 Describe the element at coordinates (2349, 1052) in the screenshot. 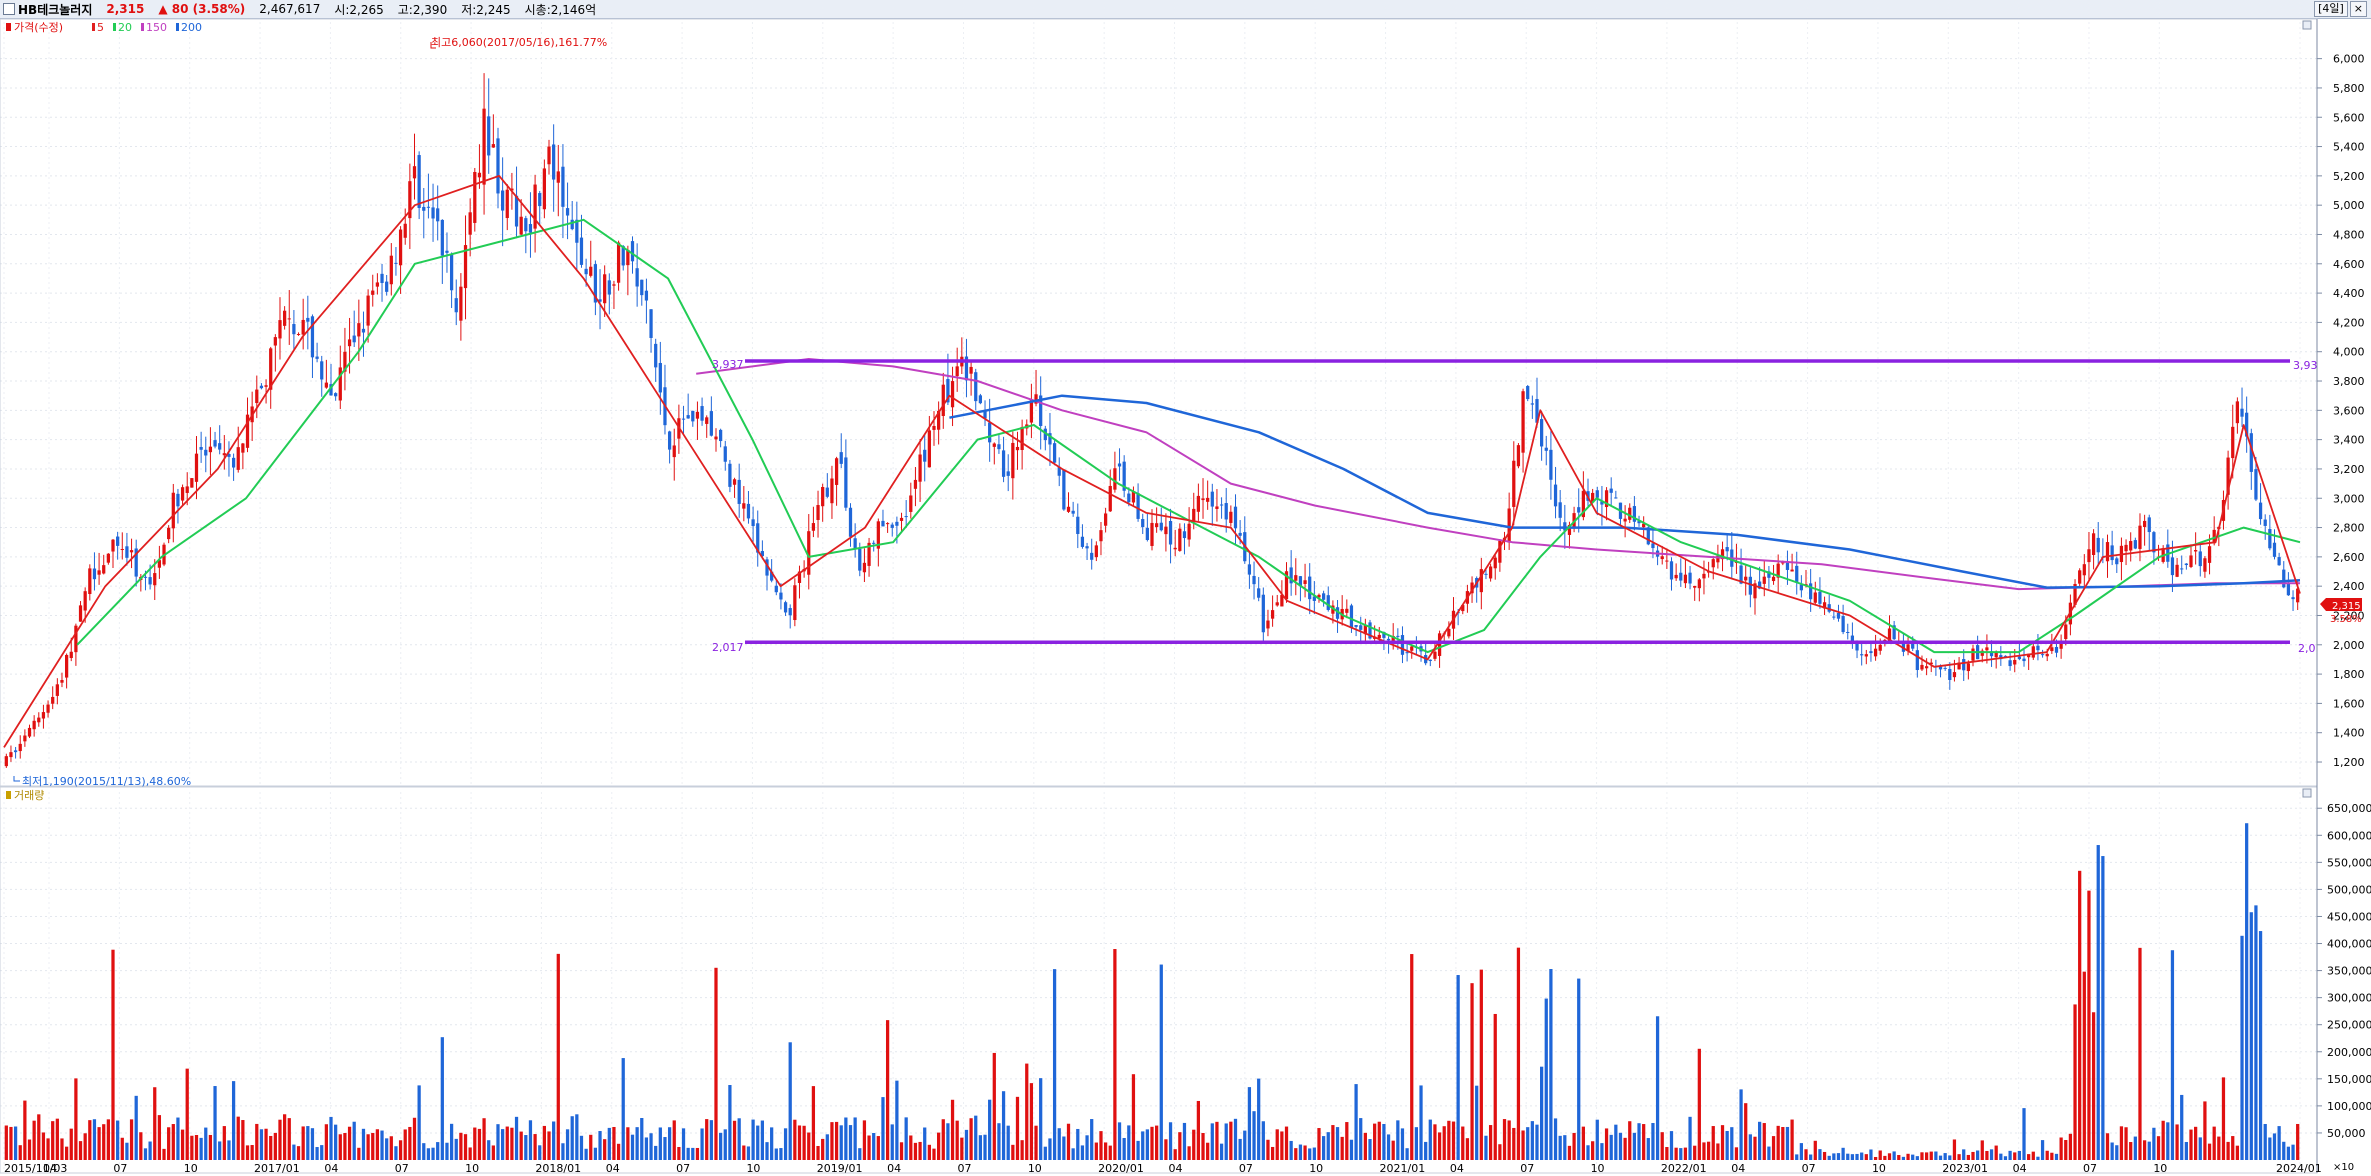

I see `volume-tick-label: 200,000` at that location.